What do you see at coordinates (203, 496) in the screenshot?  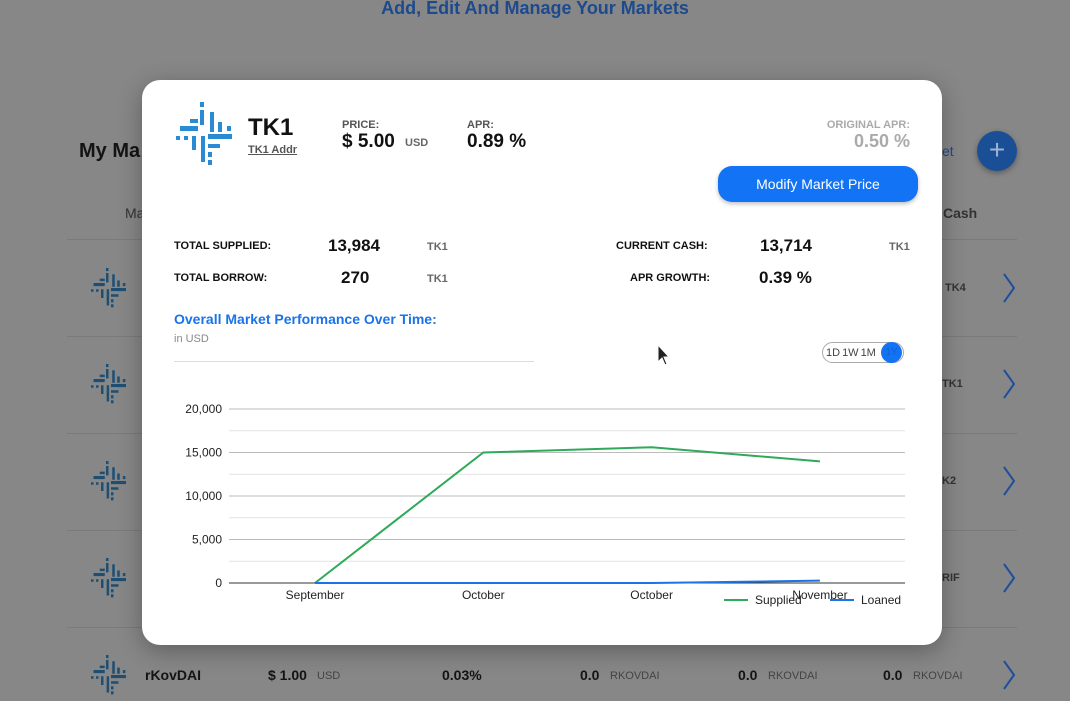 I see `y-tick-label: 10,000` at bounding box center [203, 496].